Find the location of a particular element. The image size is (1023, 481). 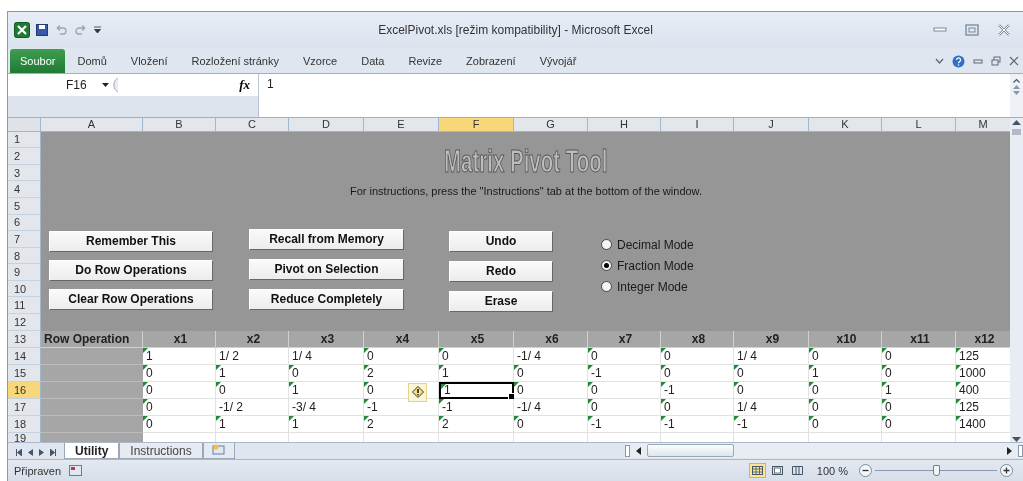

save-button is located at coordinates (42, 29).